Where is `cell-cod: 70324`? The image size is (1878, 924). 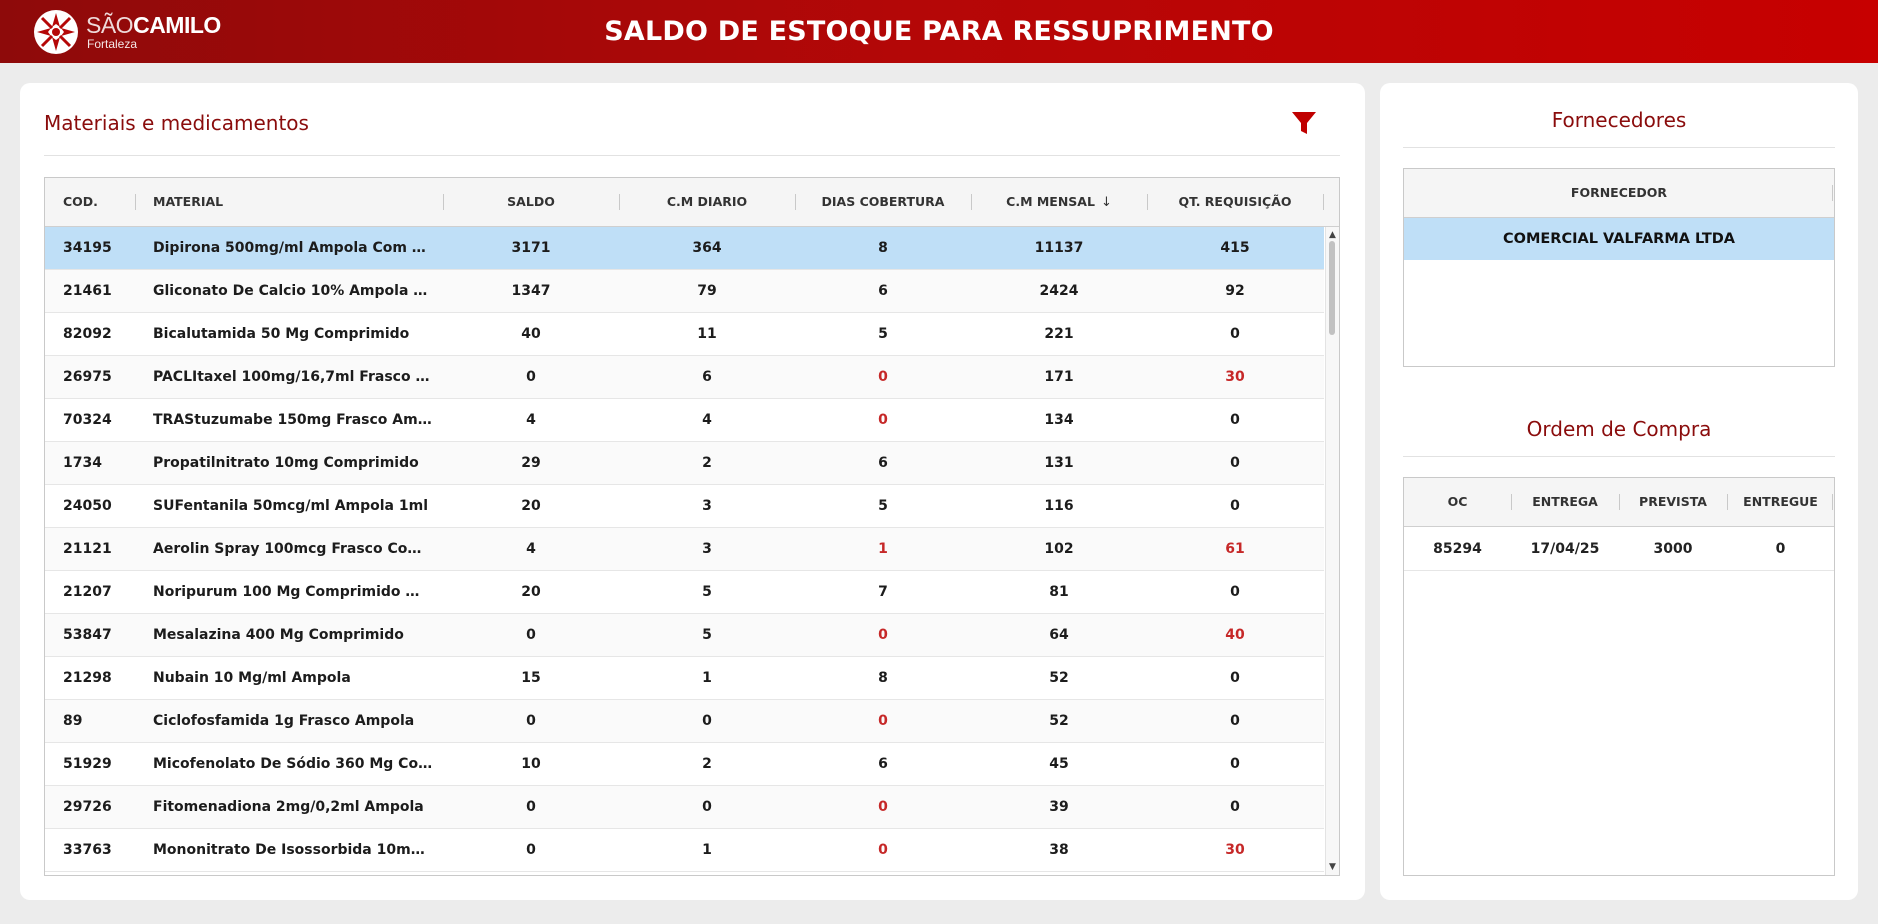
cell-cod: 70324 is located at coordinates (87, 420).